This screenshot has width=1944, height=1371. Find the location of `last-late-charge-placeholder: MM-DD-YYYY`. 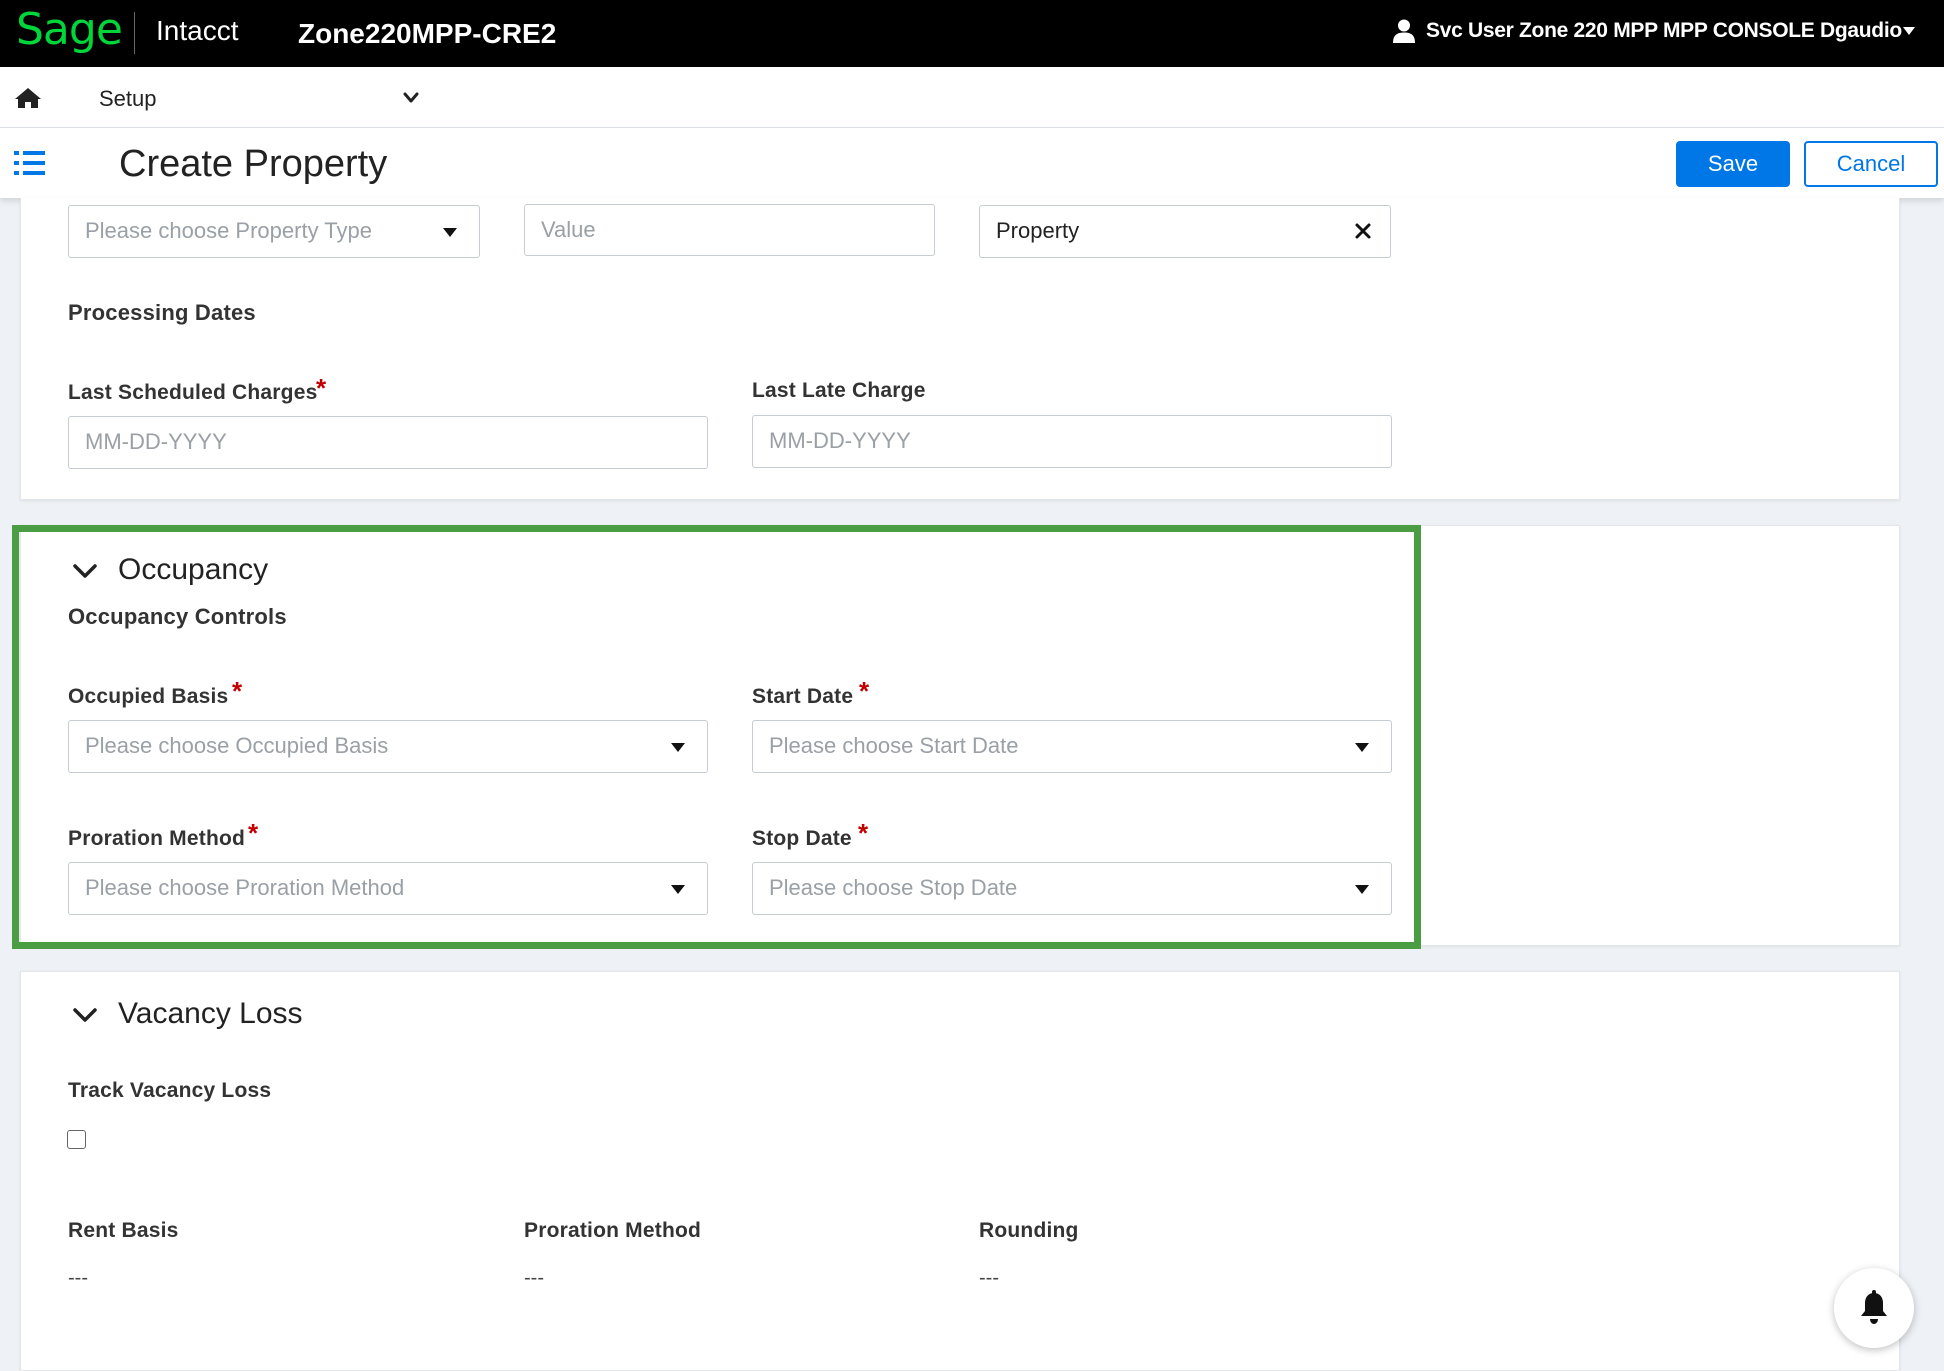

last-late-charge-placeholder: MM-DD-YYYY is located at coordinates (840, 440).